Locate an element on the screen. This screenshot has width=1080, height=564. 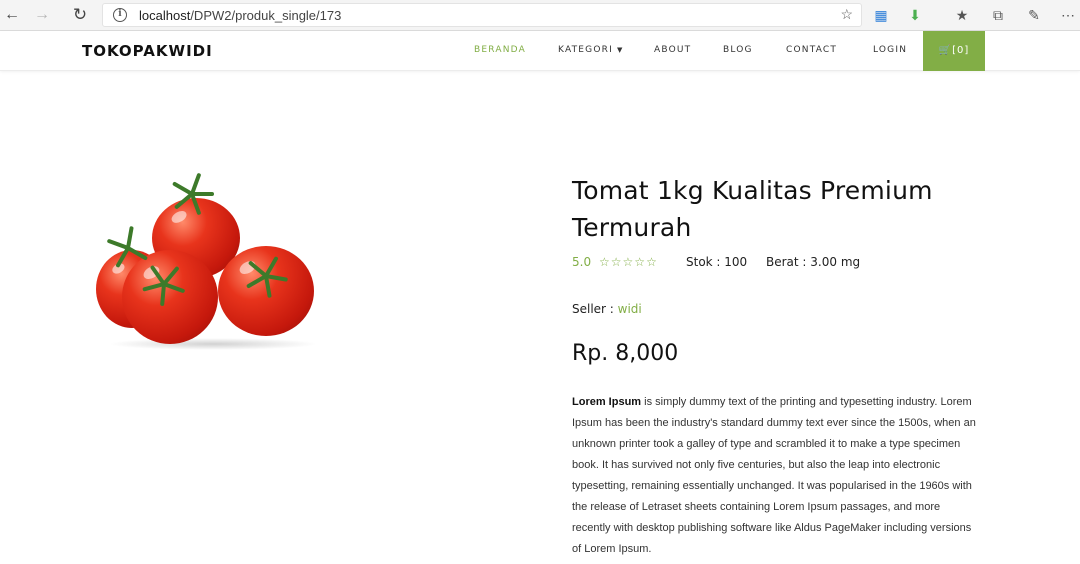
nav-item-blog: BLOG is located at coordinates (738, 50).